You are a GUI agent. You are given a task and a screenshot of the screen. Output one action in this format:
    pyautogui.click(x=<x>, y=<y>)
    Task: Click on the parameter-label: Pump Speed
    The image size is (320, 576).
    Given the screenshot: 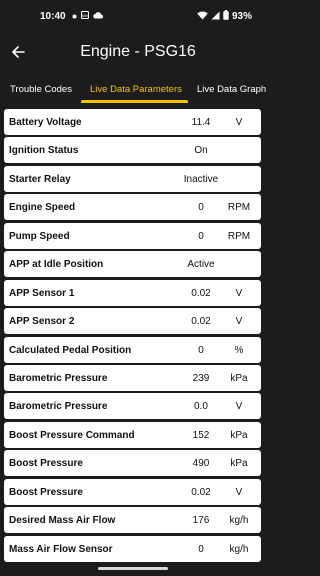 What is the action you would take?
    pyautogui.click(x=39, y=236)
    